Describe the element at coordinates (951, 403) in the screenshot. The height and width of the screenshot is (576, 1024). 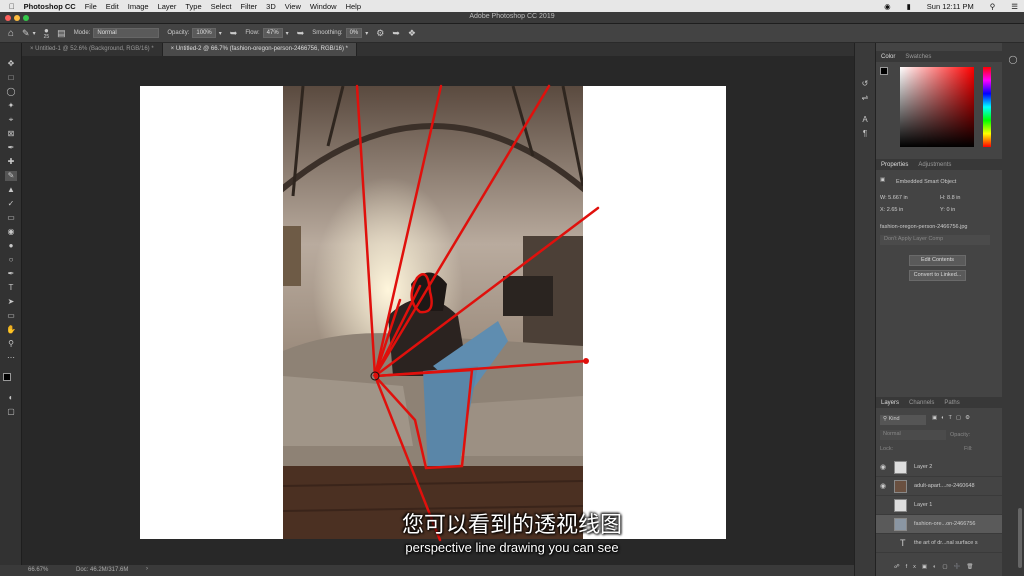
I see `tab-paths: Paths` at that location.